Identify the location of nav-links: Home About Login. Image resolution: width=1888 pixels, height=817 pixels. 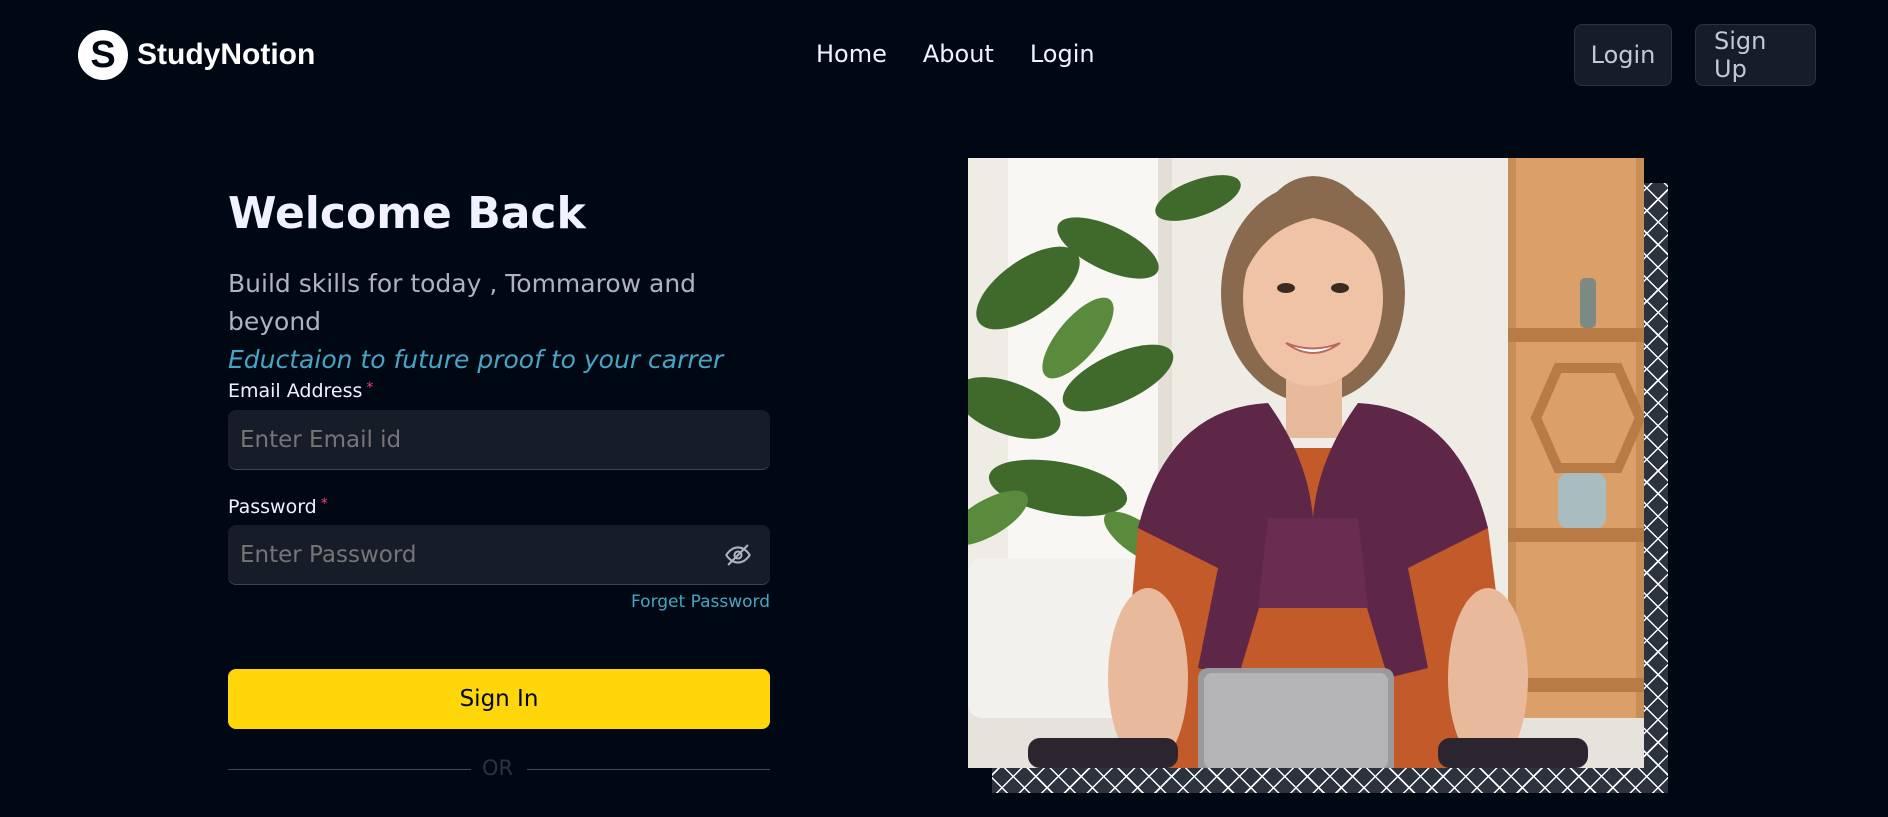
(955, 54).